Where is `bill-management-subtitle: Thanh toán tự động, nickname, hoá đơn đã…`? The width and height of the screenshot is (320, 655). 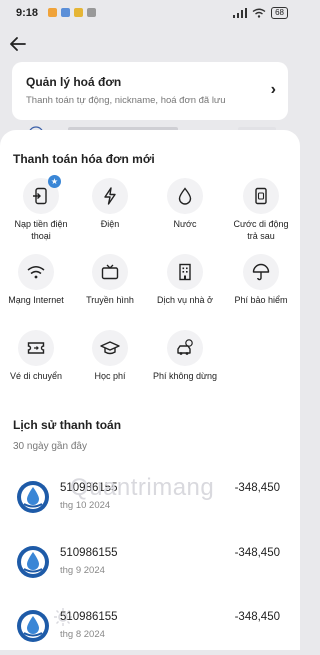
bill-management-subtitle: Thanh toán tự động, nickname, hoá đơn đã… is located at coordinates (126, 100).